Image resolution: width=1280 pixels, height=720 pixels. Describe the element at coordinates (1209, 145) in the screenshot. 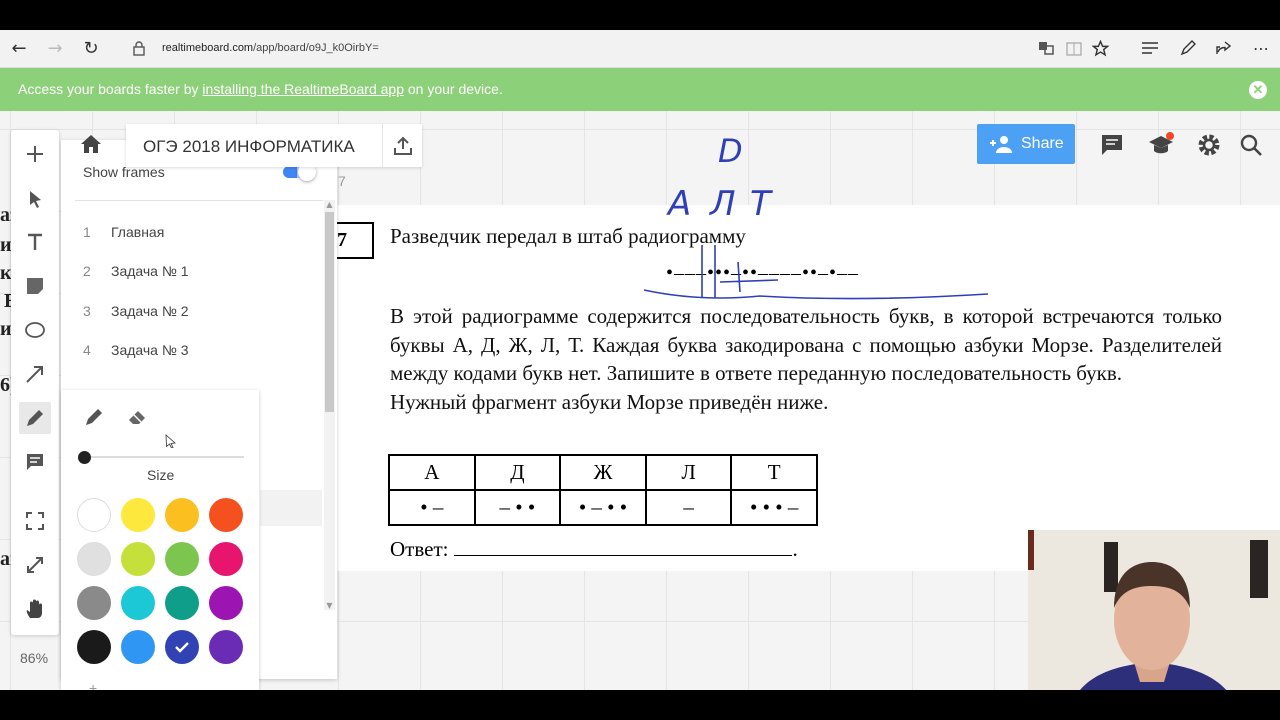

I see `settings-gear-icon` at that location.